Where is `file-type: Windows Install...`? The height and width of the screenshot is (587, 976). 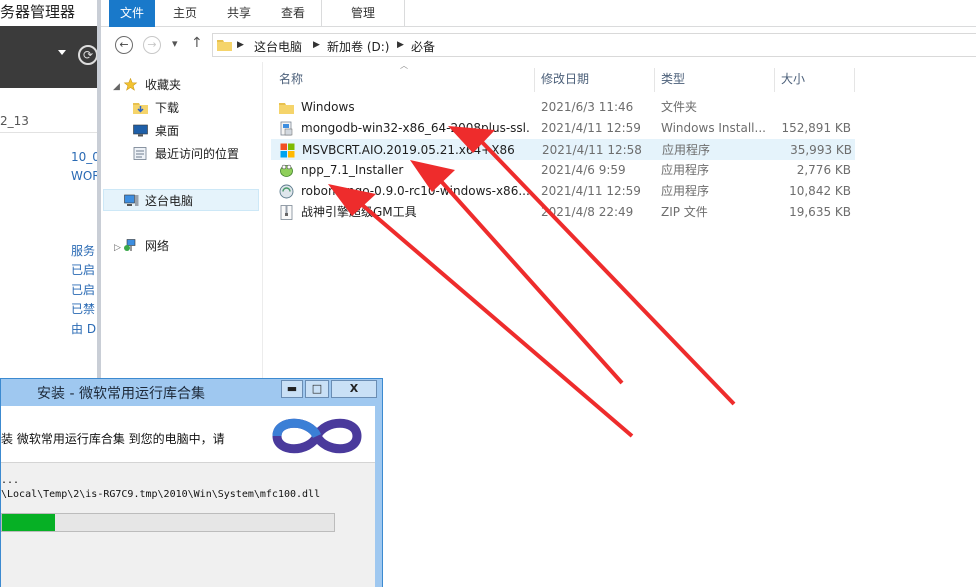
file-type: Windows Install... is located at coordinates (713, 128).